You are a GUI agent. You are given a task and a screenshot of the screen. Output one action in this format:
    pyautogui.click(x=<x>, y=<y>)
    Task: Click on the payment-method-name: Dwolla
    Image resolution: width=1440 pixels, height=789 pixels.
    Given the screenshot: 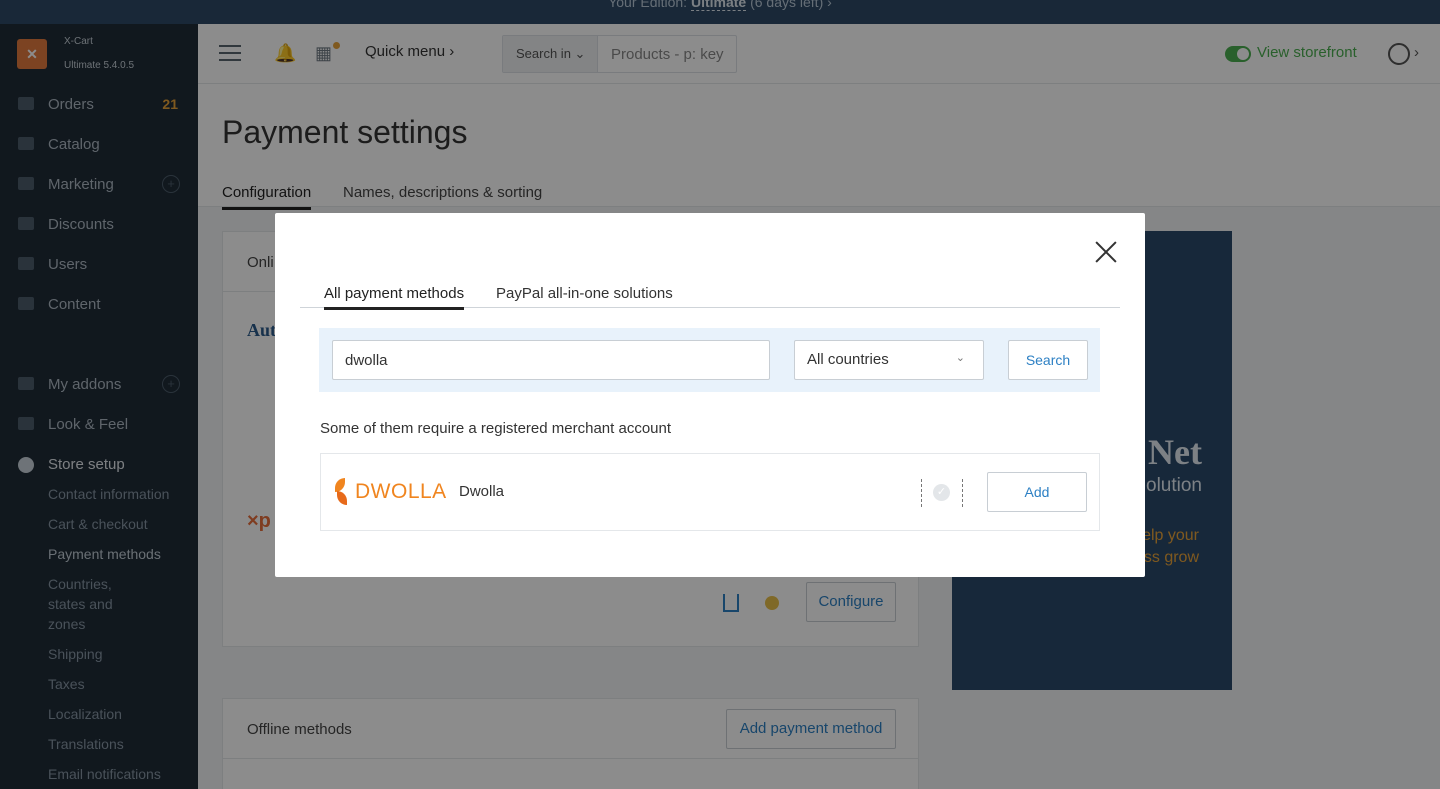 What is the action you would take?
    pyautogui.click(x=482, y=491)
    